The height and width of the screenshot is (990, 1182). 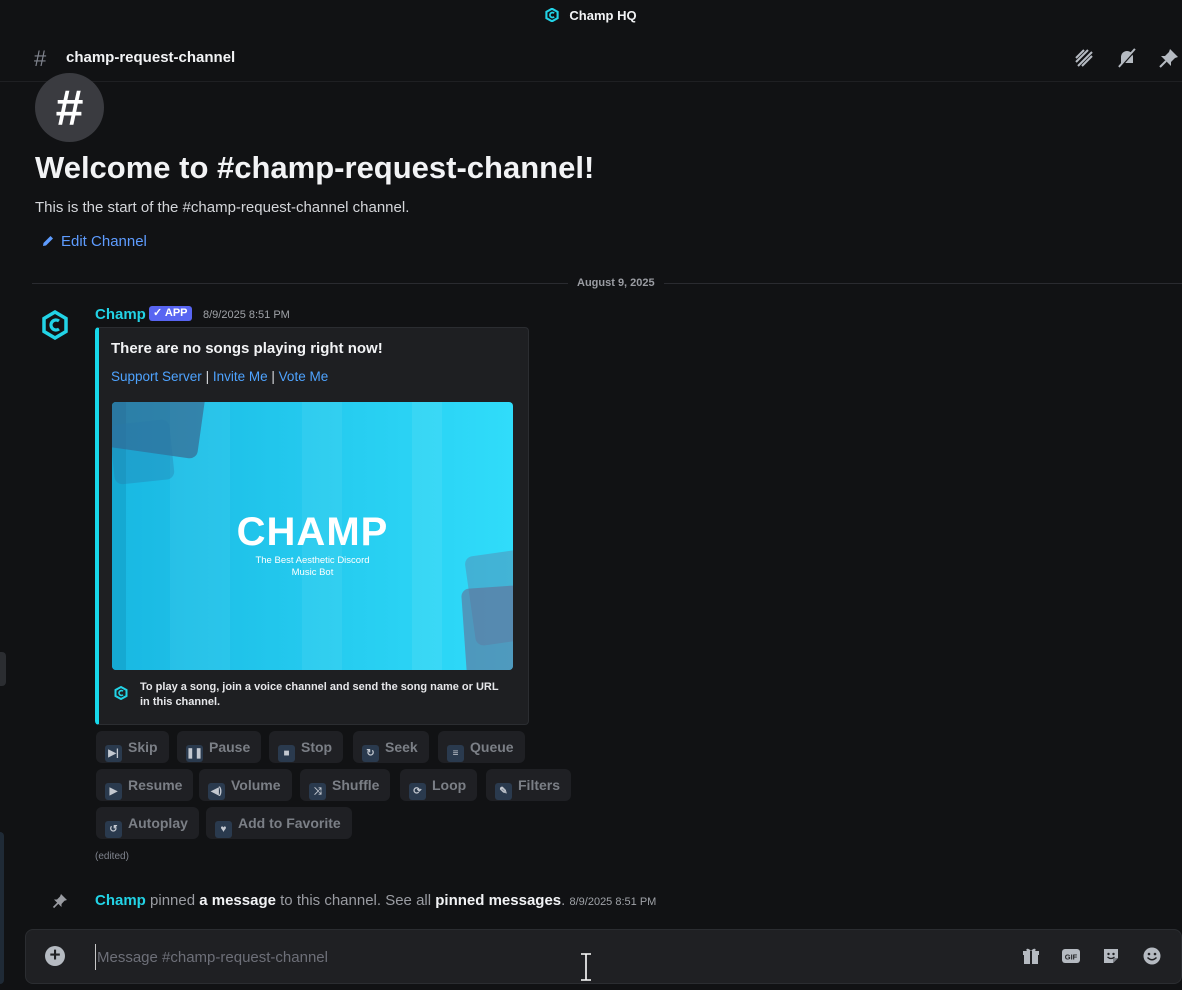 What do you see at coordinates (1031, 956) in the screenshot?
I see `gift-icon` at bounding box center [1031, 956].